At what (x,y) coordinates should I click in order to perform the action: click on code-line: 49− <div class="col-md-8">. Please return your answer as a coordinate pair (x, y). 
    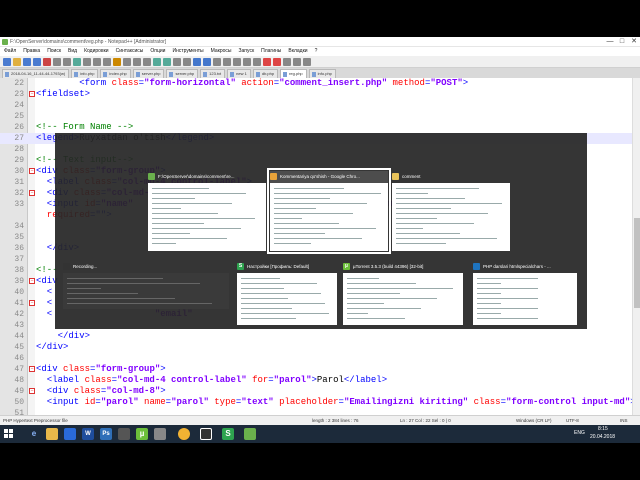
    Looking at the image, I should click on (316, 391).